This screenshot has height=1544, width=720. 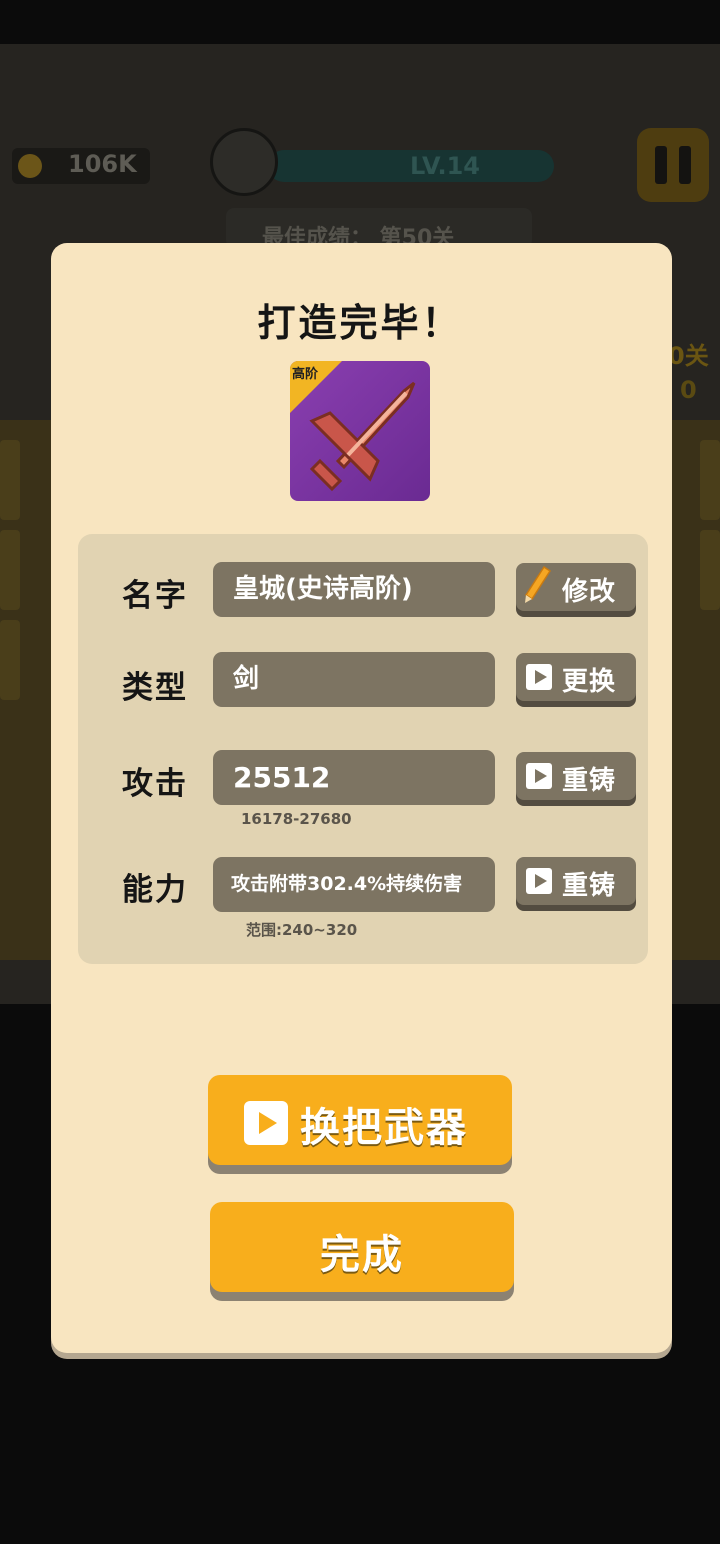 I want to click on done-button: 完成, so click(x=362, y=1247).